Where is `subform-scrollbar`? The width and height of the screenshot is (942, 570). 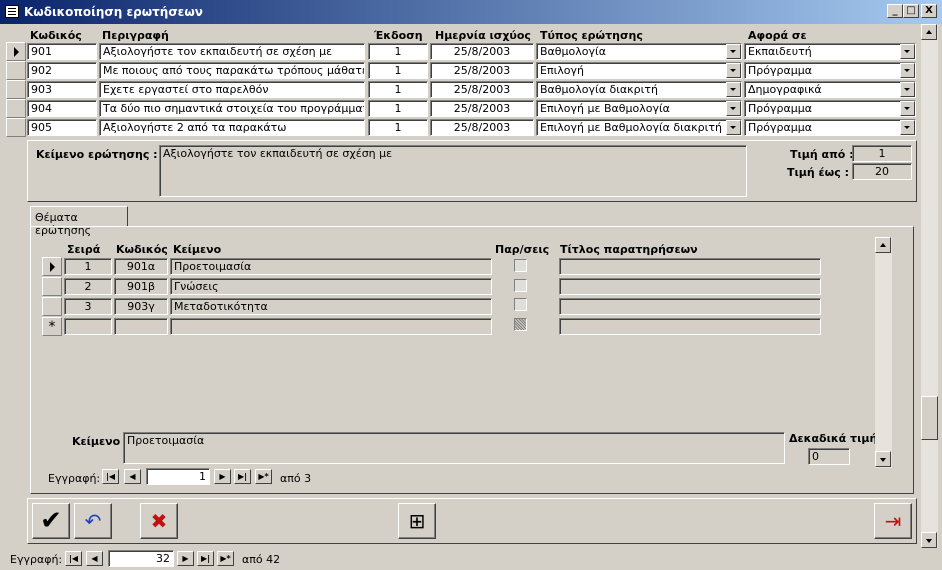
subform-scrollbar is located at coordinates (883, 352).